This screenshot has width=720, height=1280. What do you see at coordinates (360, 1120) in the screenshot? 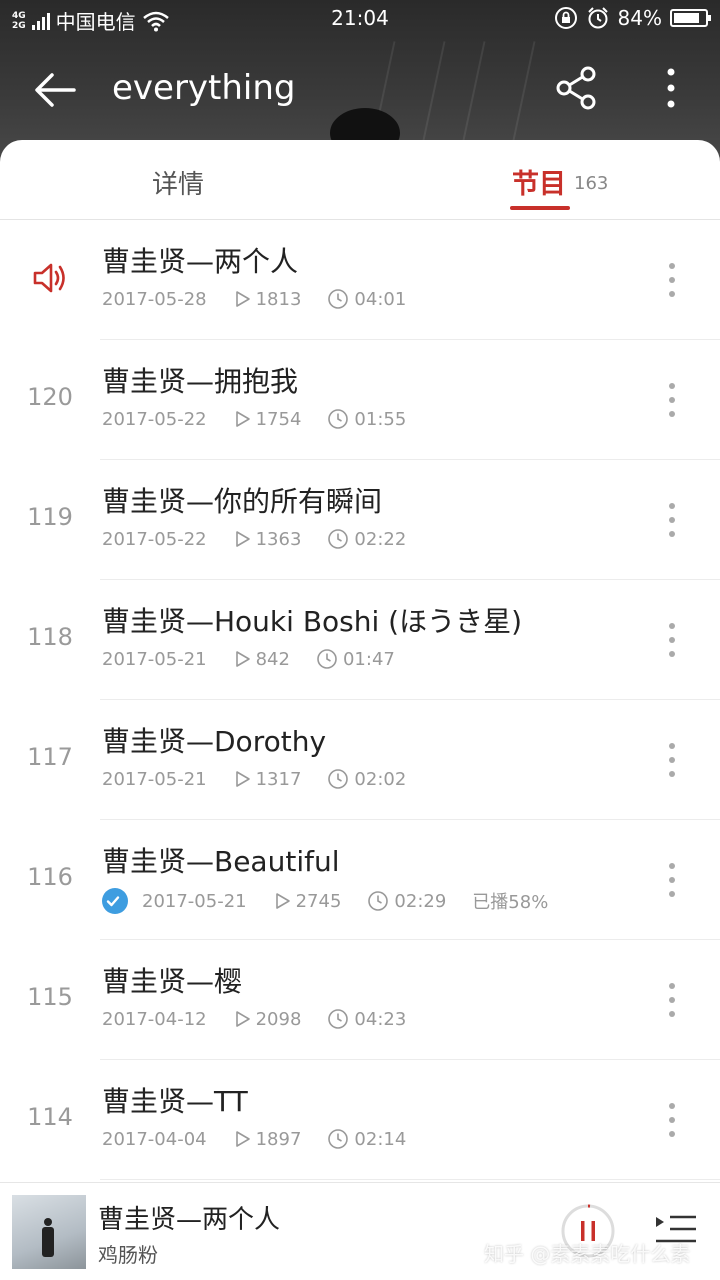
I see `list-item: 114 曹圭贤—TT 2017-04-04 1897 02:14` at bounding box center [360, 1120].